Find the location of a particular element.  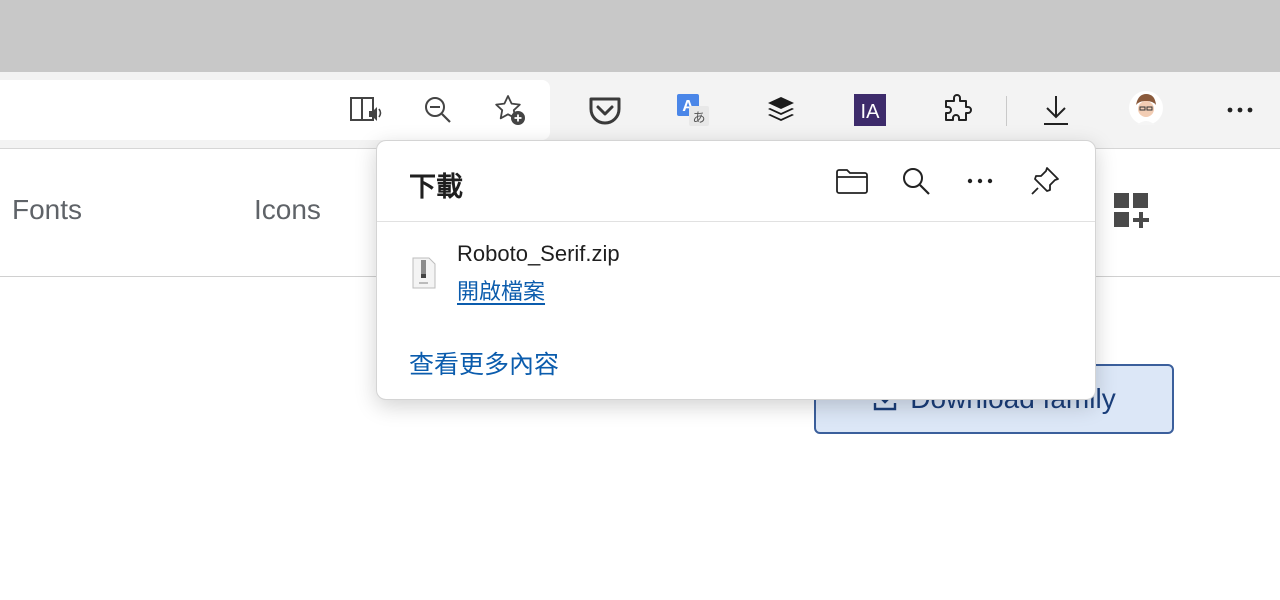

search-icon is located at coordinates (916, 181).